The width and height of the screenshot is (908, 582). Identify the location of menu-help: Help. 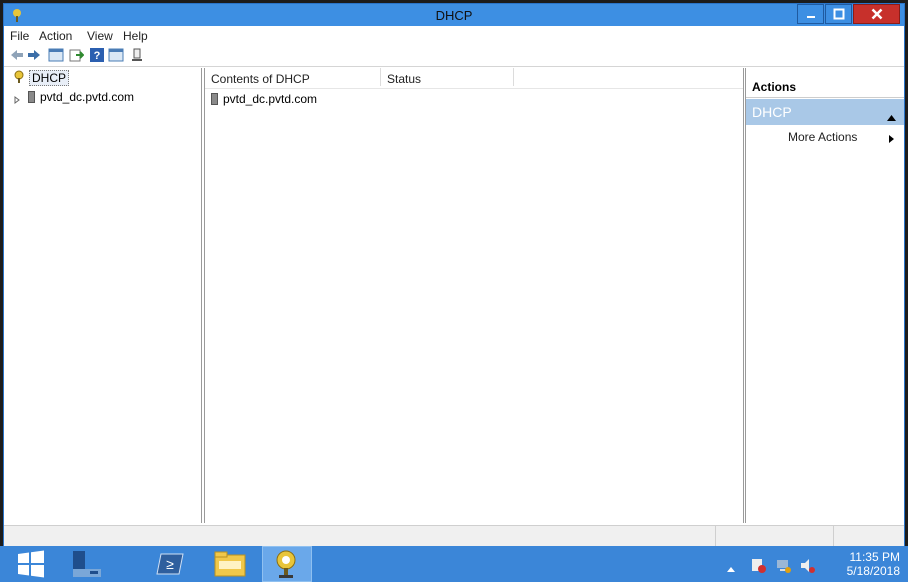
(135, 36).